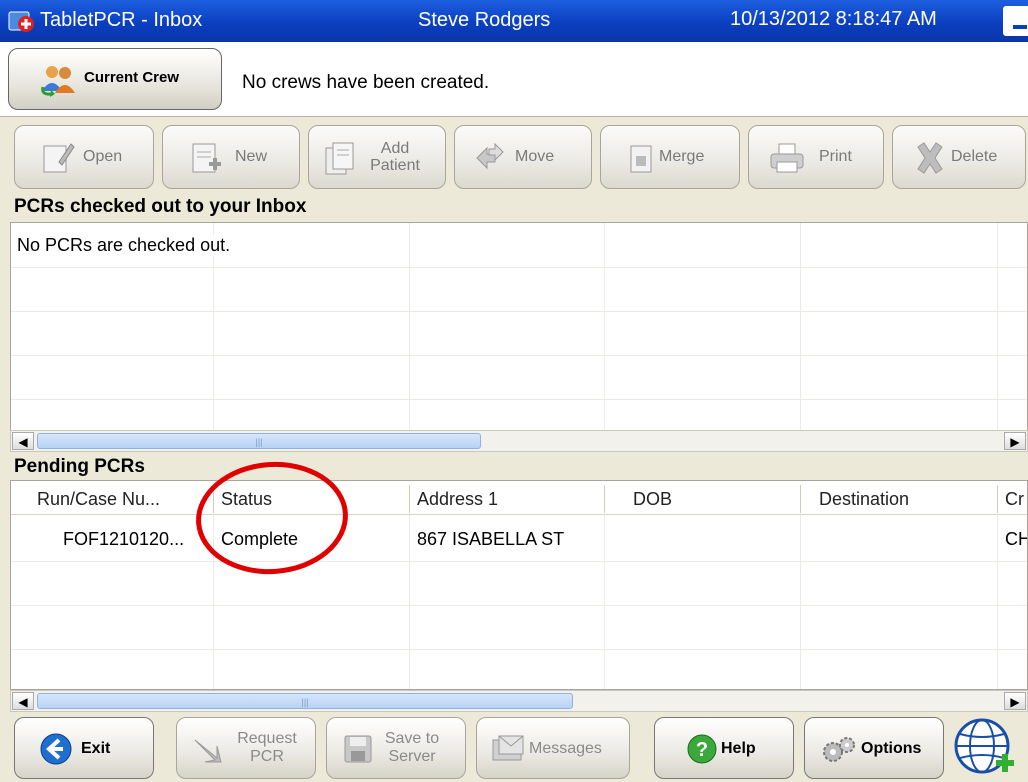 The width and height of the screenshot is (1028, 782). I want to click on help-question-icon: ?, so click(702, 749).